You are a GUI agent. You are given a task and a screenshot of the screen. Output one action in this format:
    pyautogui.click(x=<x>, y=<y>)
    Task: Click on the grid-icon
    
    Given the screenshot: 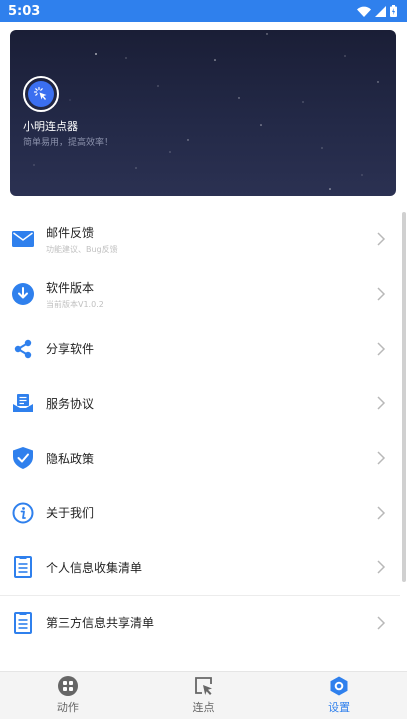 What is the action you would take?
    pyautogui.click(x=67, y=686)
    